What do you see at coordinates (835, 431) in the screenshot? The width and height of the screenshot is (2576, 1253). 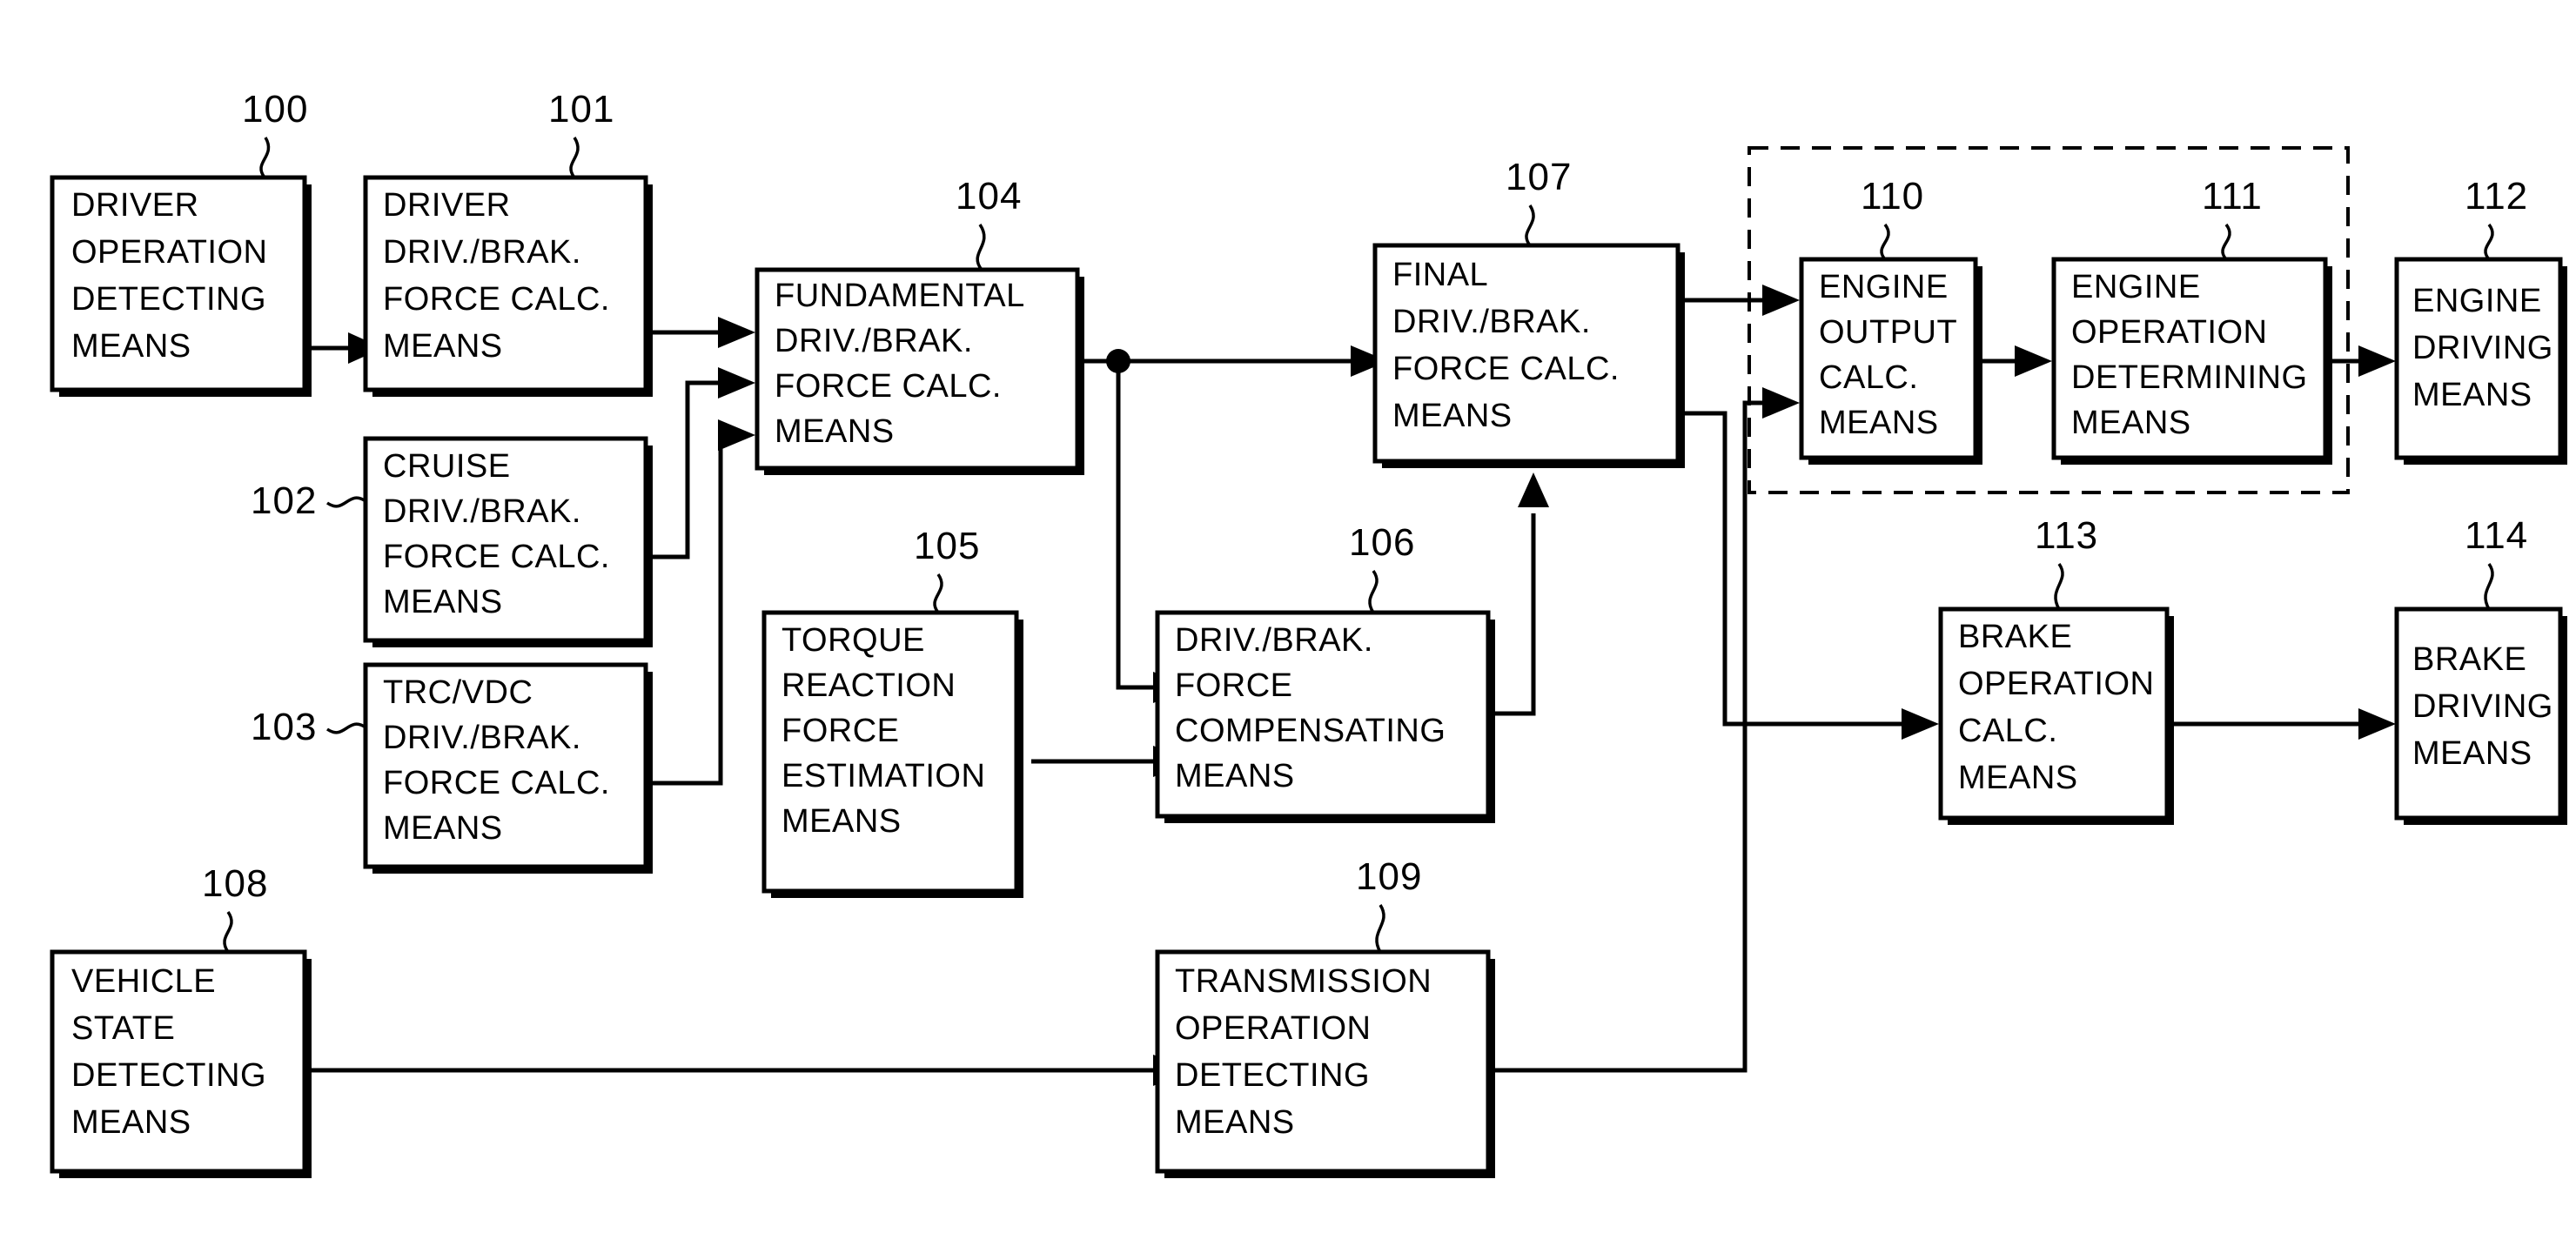 I see `block-104-line-3: MEANS` at bounding box center [835, 431].